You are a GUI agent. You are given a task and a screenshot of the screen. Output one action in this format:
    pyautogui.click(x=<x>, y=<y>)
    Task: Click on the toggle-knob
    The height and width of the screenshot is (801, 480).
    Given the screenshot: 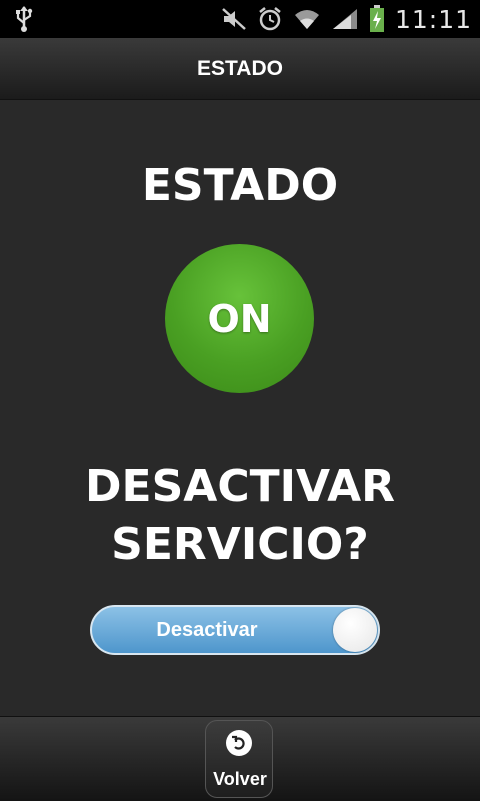 What is the action you would take?
    pyautogui.click(x=355, y=630)
    